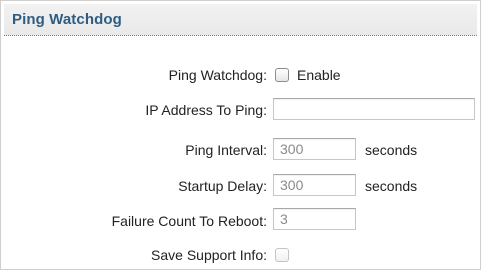 The height and width of the screenshot is (270, 481). What do you see at coordinates (374, 109) in the screenshot?
I see `ip-address-input` at bounding box center [374, 109].